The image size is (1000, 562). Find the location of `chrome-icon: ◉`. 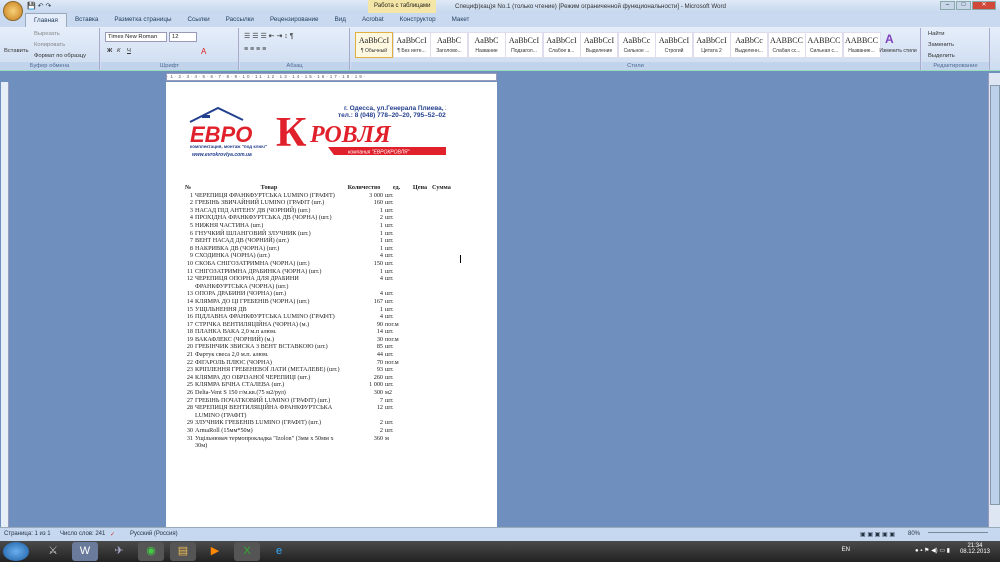

chrome-icon: ◉ is located at coordinates (151, 551).